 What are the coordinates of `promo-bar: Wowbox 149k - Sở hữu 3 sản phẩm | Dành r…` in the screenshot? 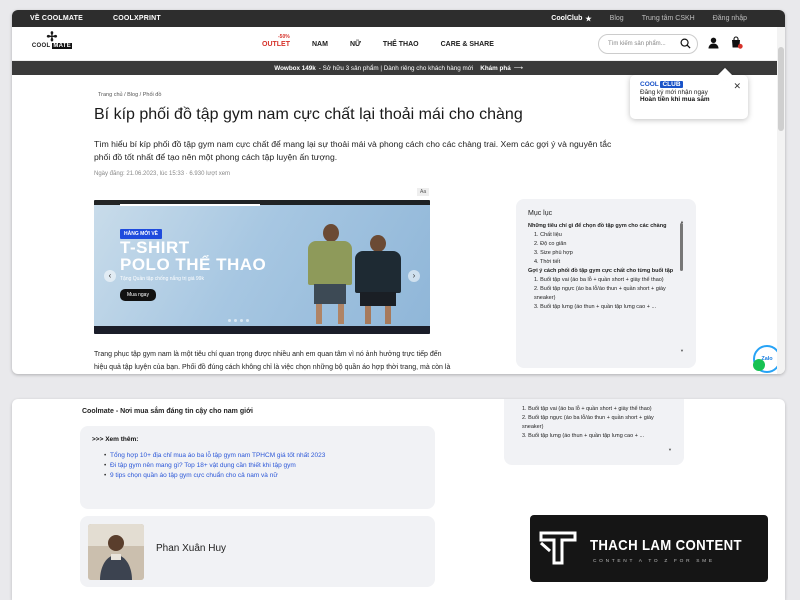 It's located at (398, 68).